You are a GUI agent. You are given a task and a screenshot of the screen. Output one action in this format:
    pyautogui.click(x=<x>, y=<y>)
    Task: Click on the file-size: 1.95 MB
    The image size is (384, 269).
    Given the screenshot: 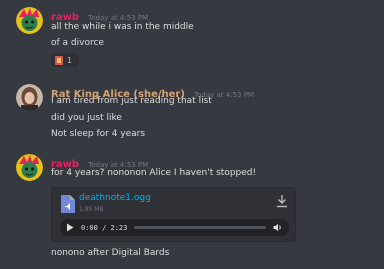 What is the action you would take?
    pyautogui.click(x=91, y=209)
    